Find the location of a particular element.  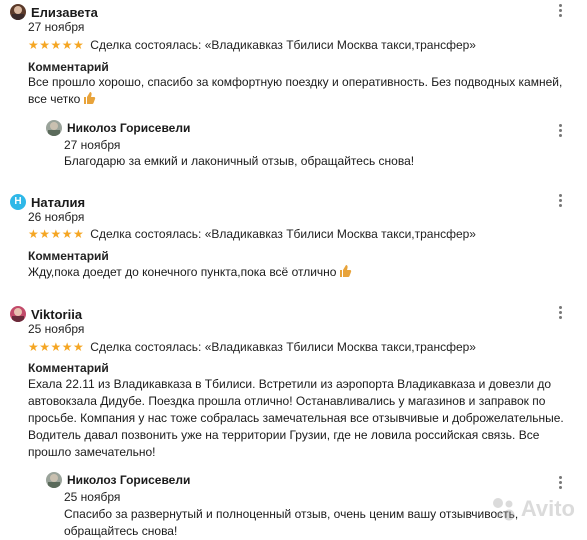

reply-date: 27 ноября is located at coordinates (92, 145).